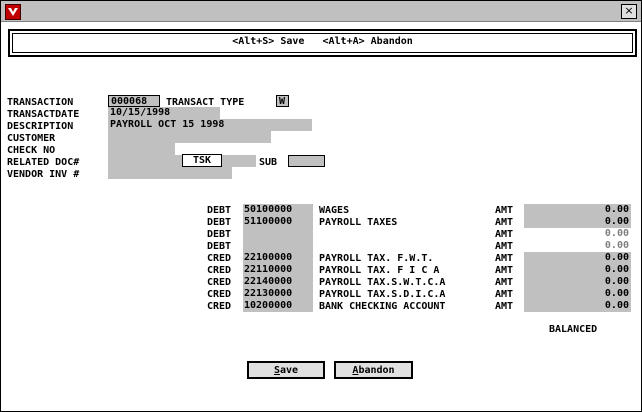 The height and width of the screenshot is (412, 642). I want to click on ledger-row-account: 22100000, so click(278, 258).